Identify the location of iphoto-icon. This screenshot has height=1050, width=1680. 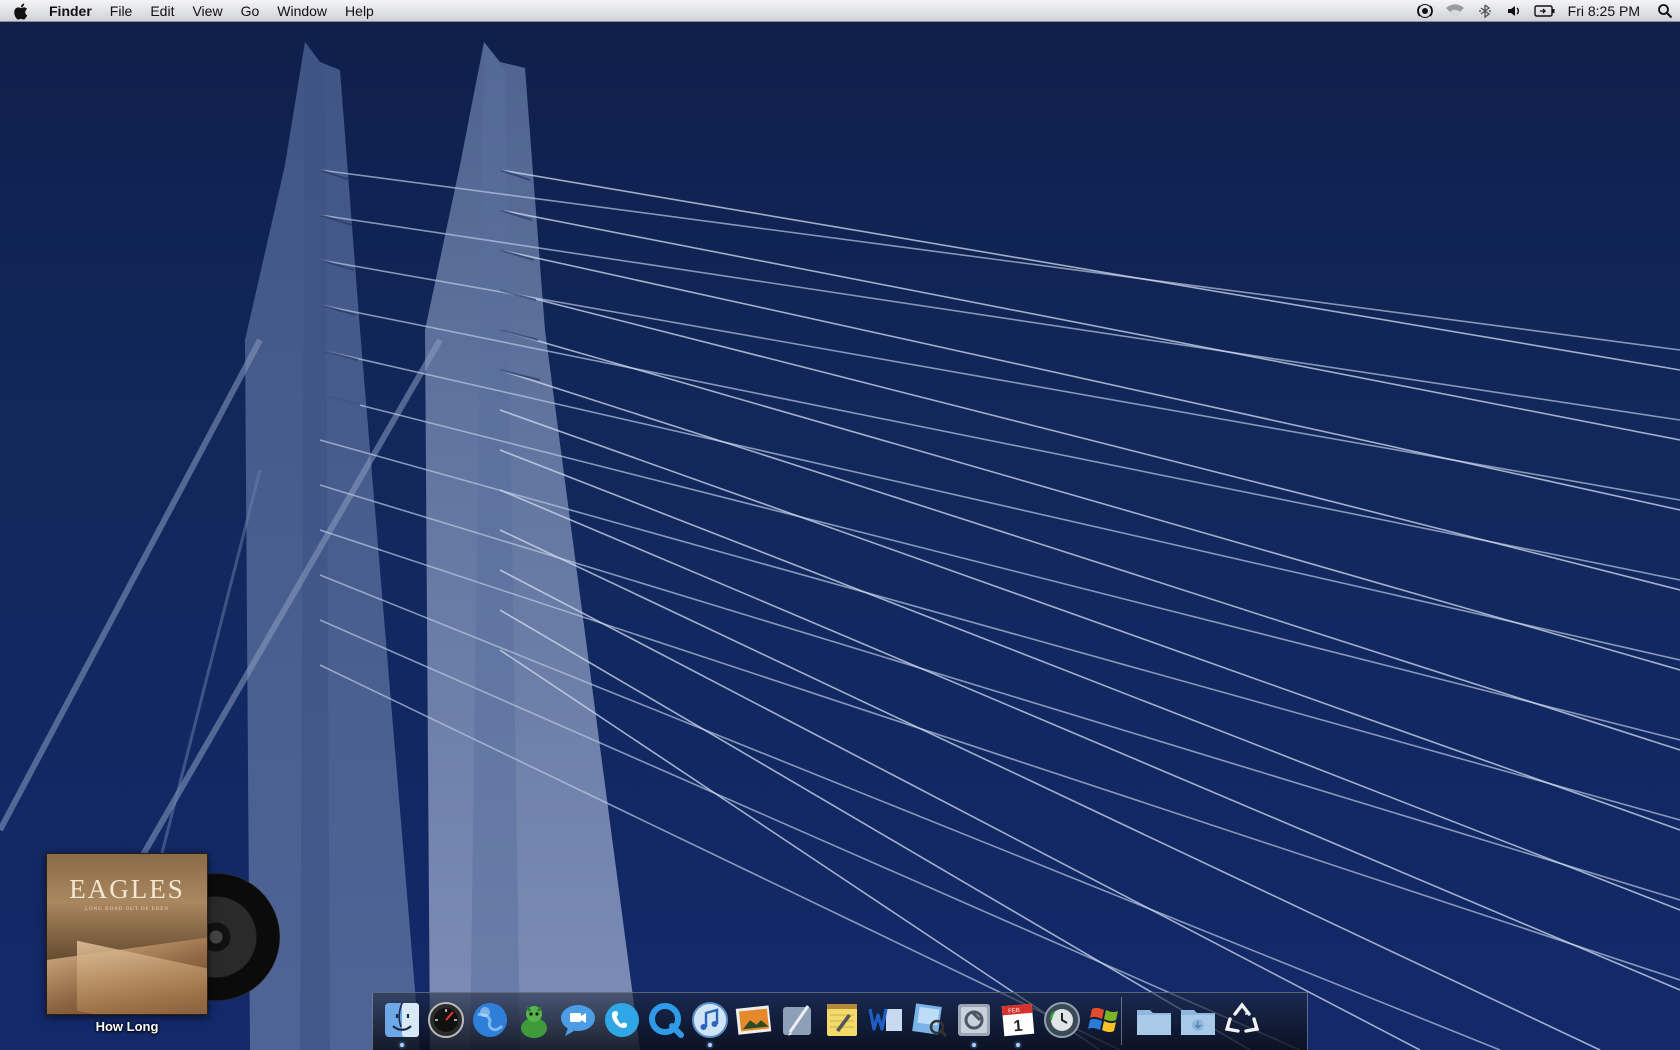
(753, 1020).